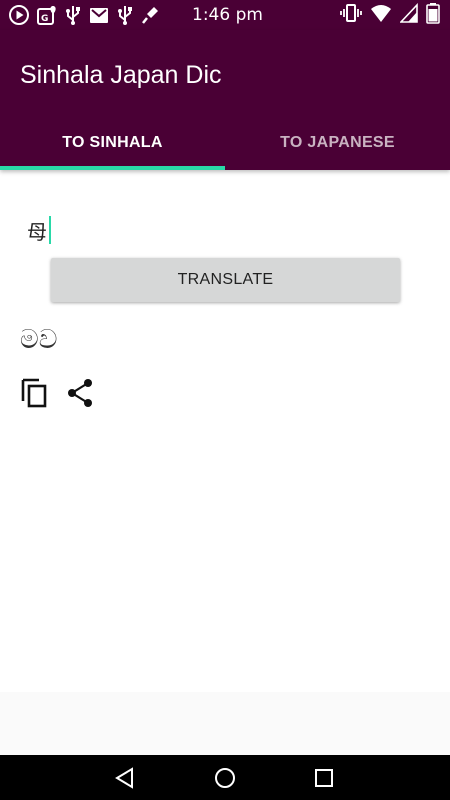 The width and height of the screenshot is (450, 800). I want to click on word-input: 母, so click(39, 230).